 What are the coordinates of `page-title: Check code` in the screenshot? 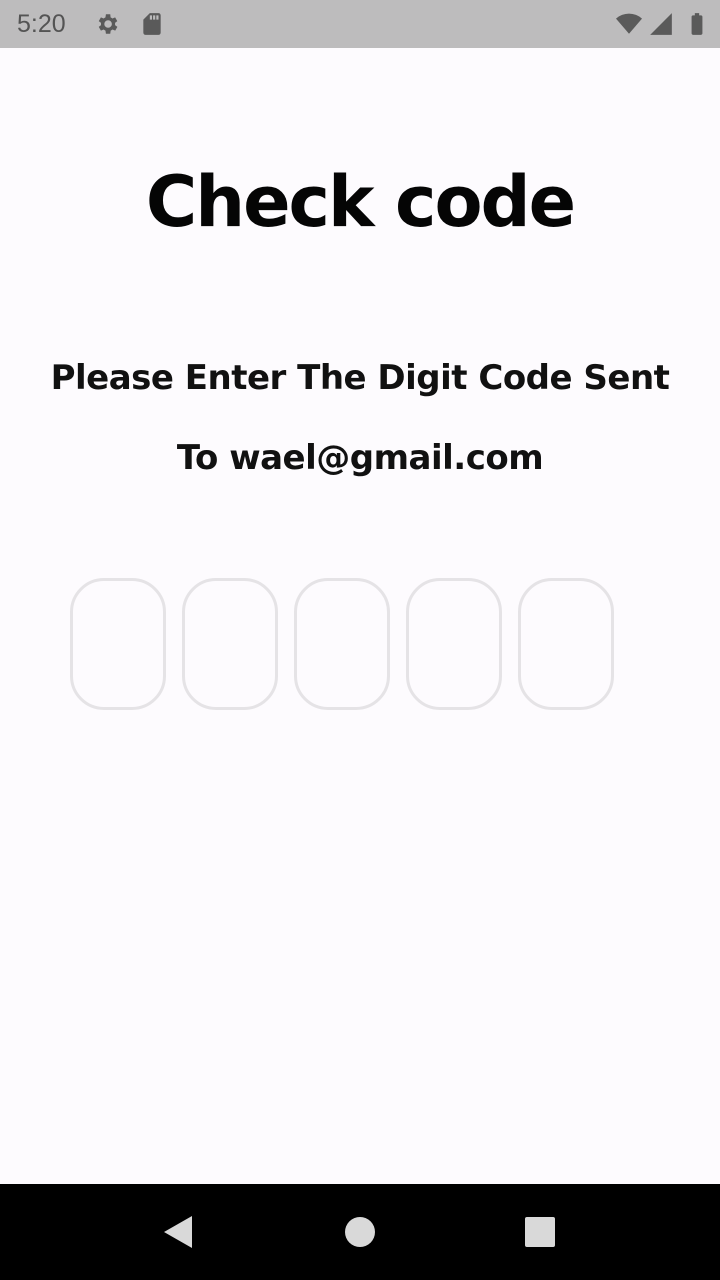 It's located at (360, 202).